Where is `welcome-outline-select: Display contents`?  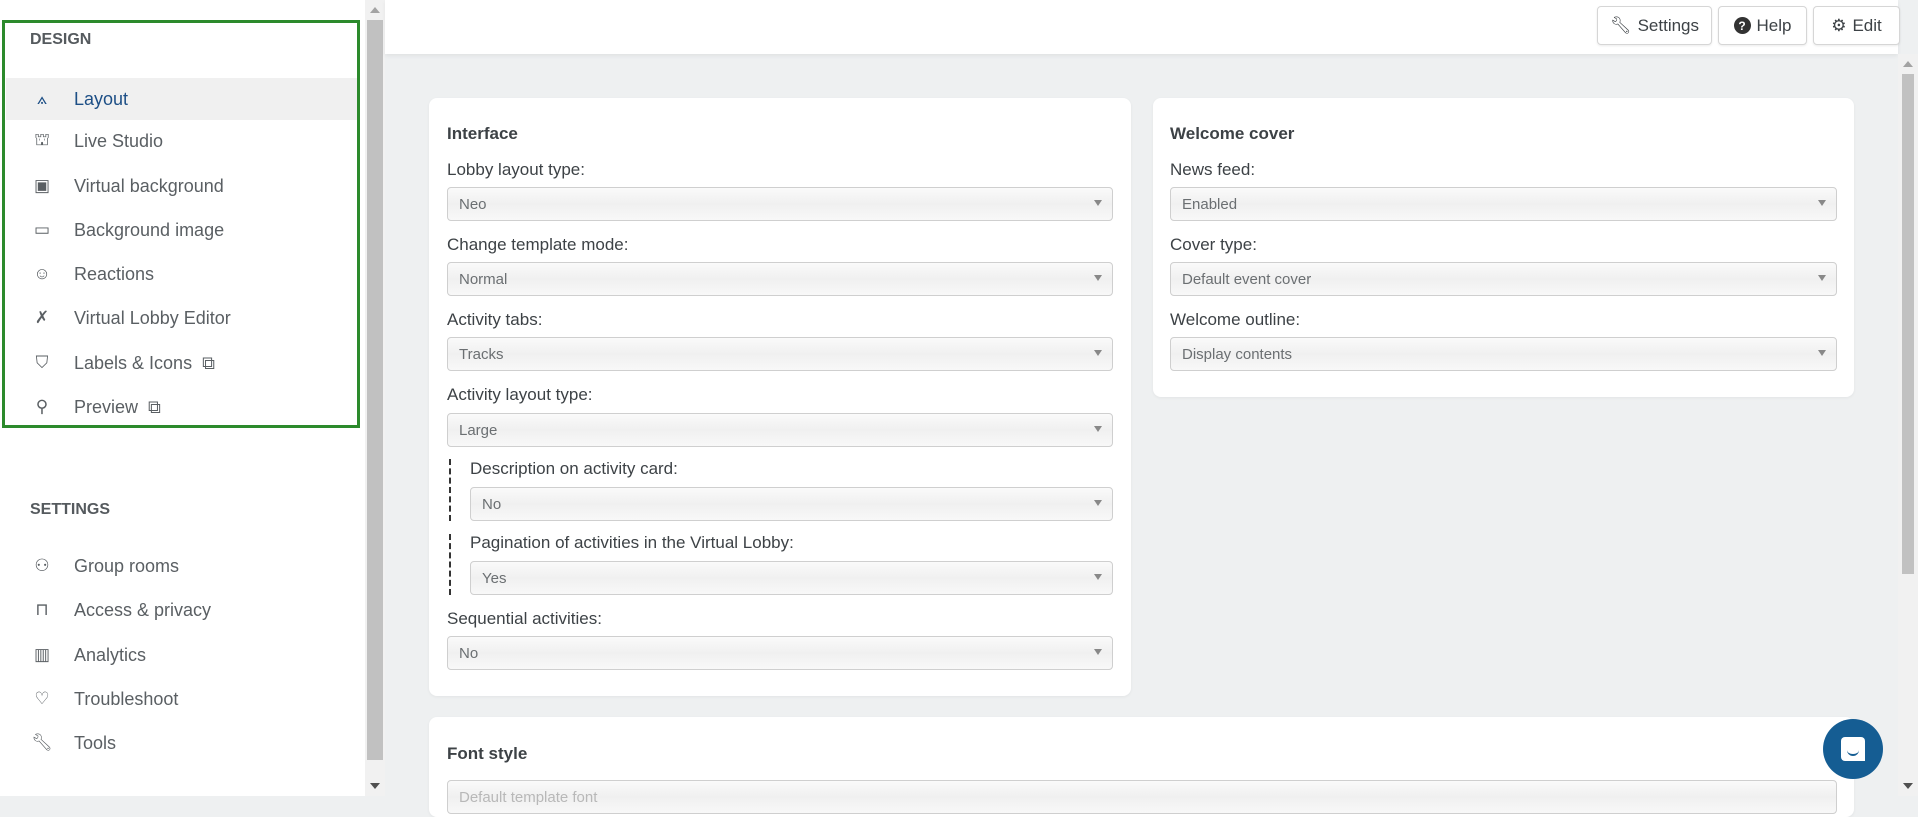
welcome-outline-select: Display contents is located at coordinates (1503, 354).